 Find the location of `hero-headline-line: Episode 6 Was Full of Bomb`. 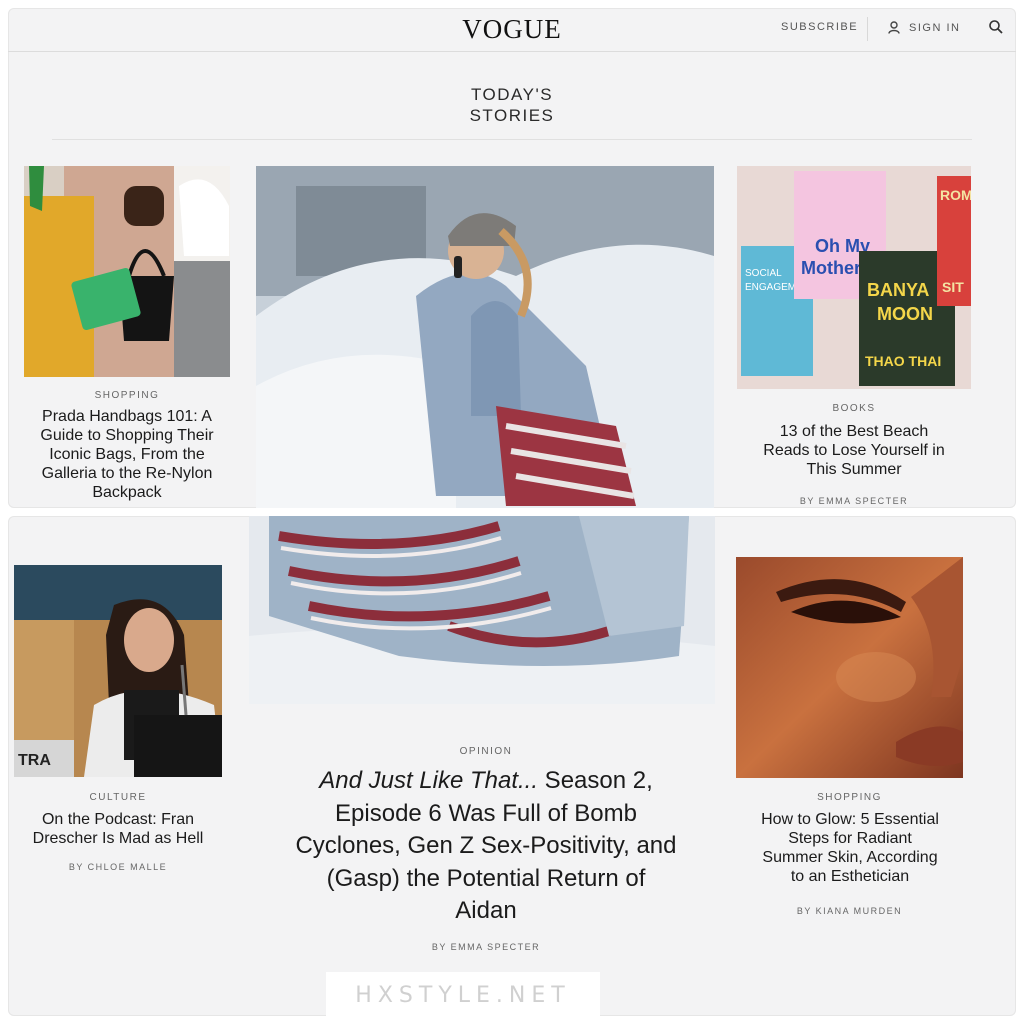

hero-headline-line: Episode 6 Was Full of Bomb is located at coordinates (486, 813).